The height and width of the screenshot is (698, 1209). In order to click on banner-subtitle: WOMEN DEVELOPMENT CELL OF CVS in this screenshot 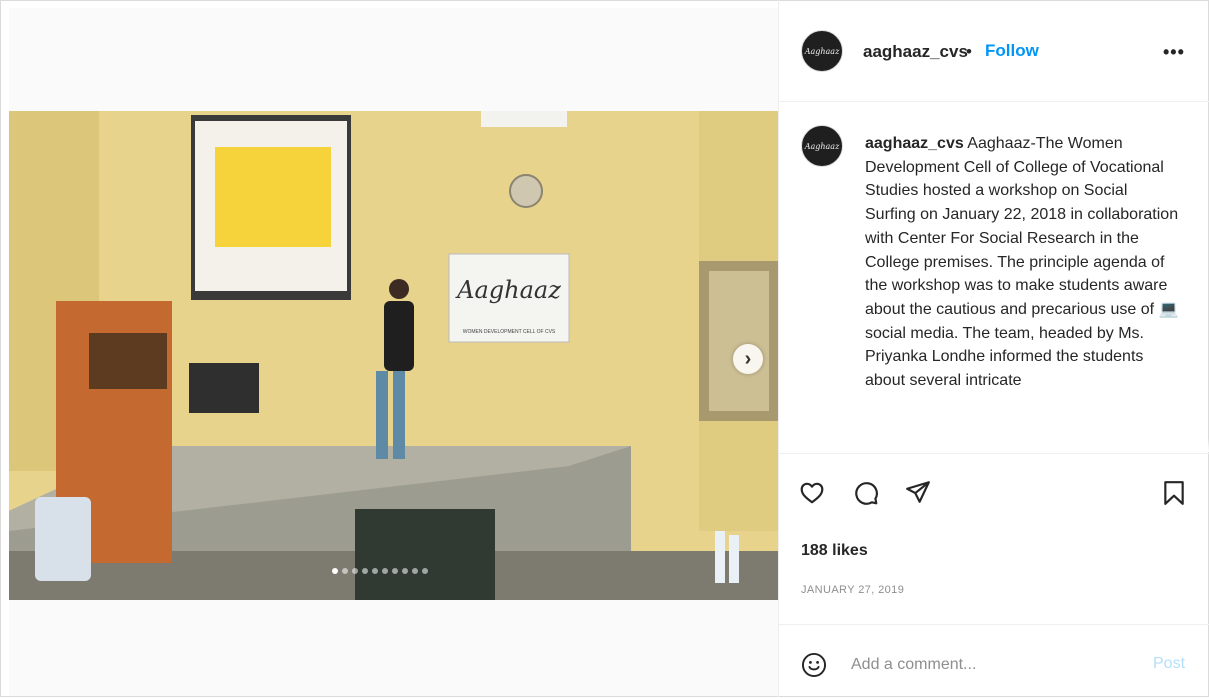, I will do `click(509, 332)`.